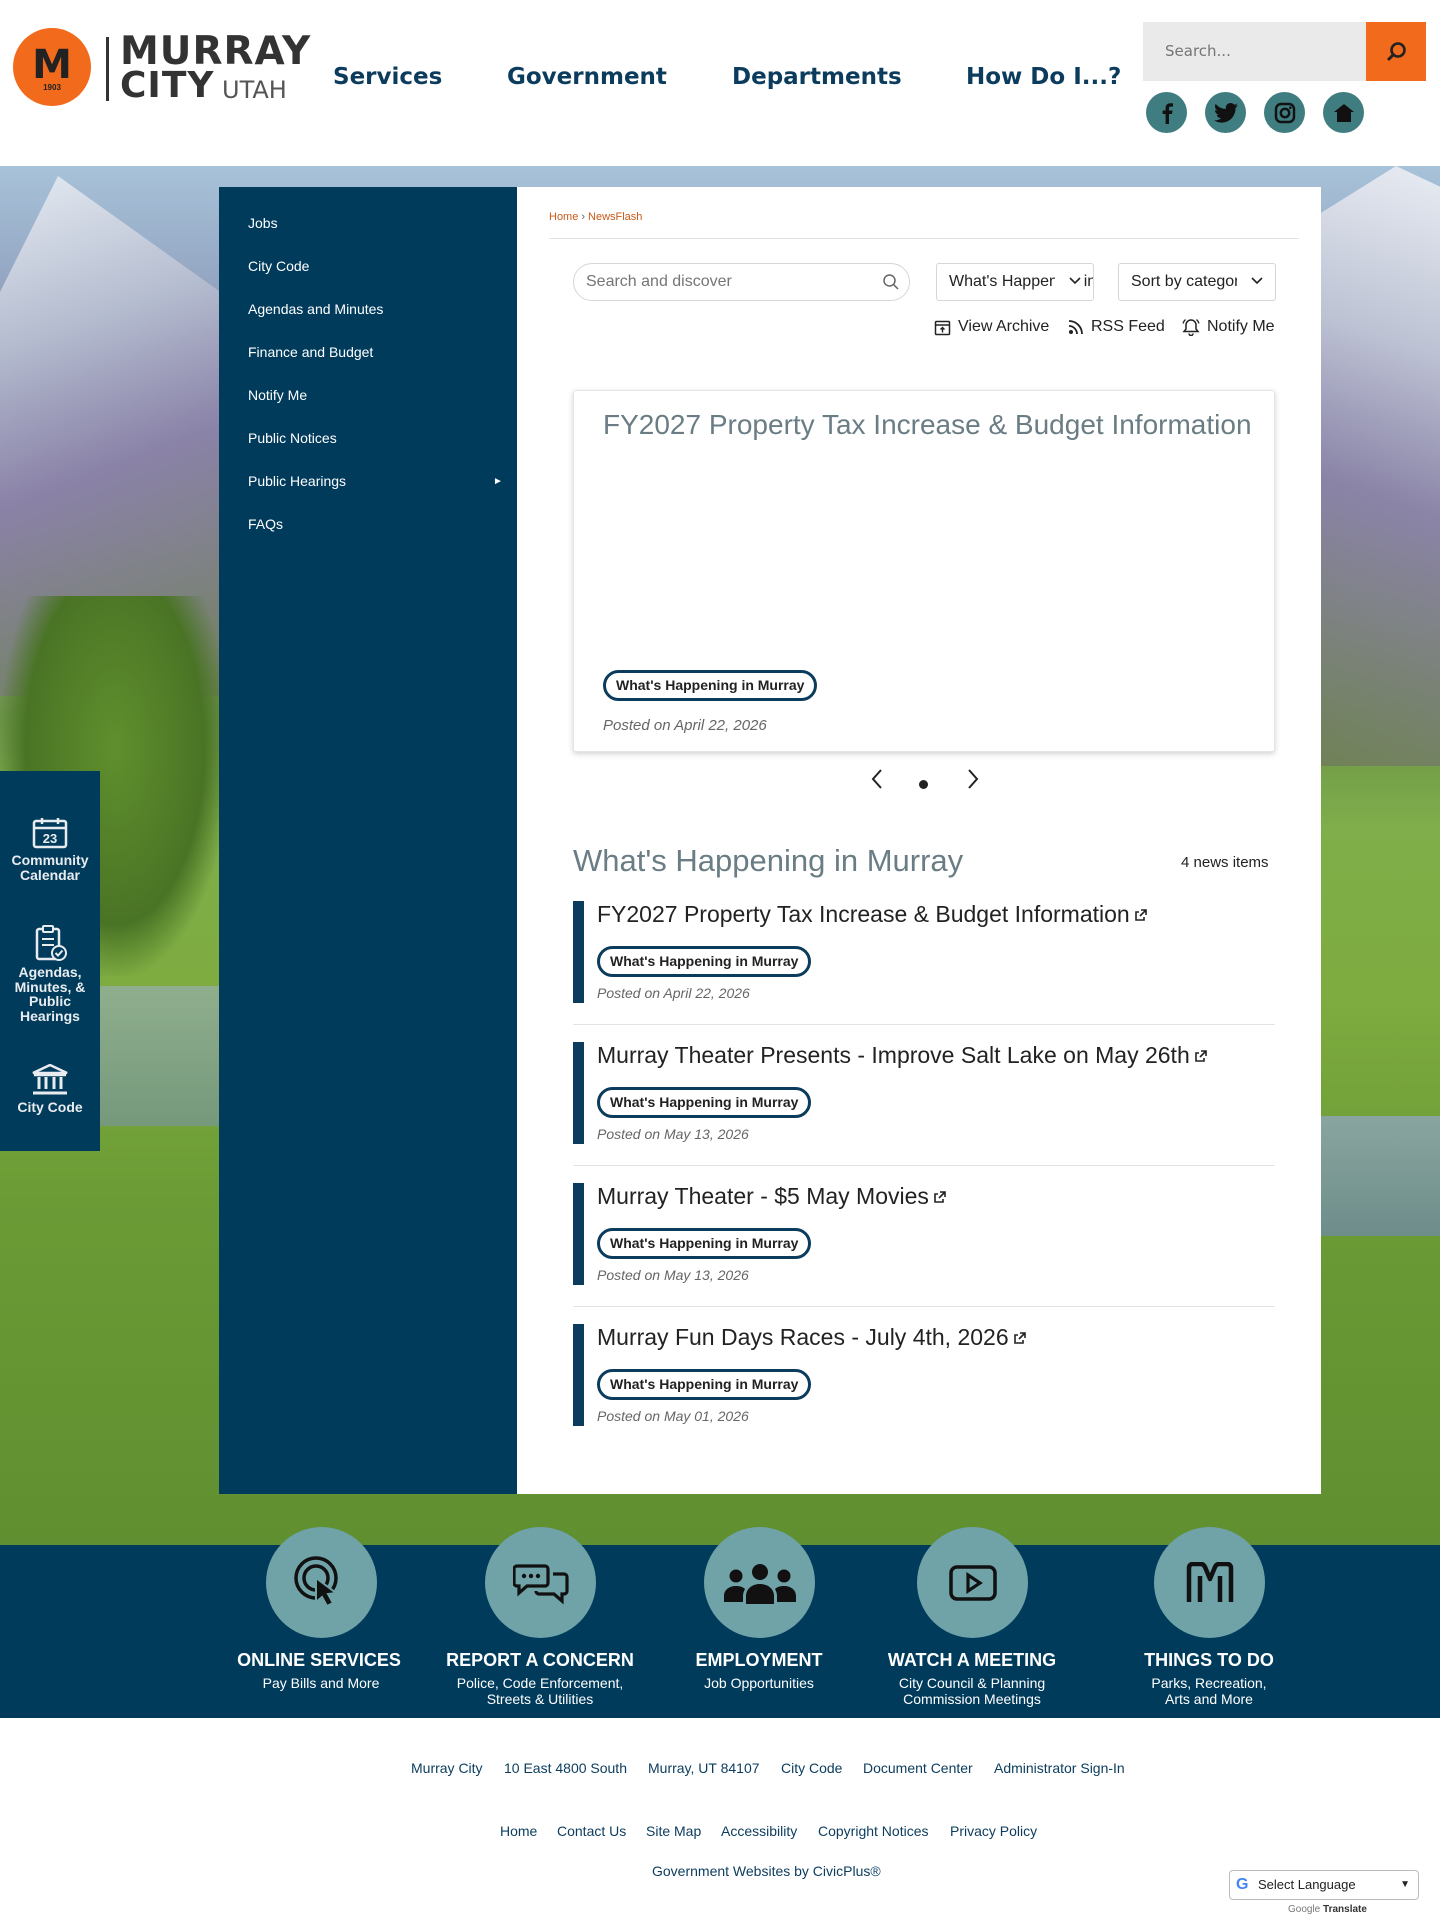  I want to click on strip-title: WATCH A MEETING, so click(972, 1660).